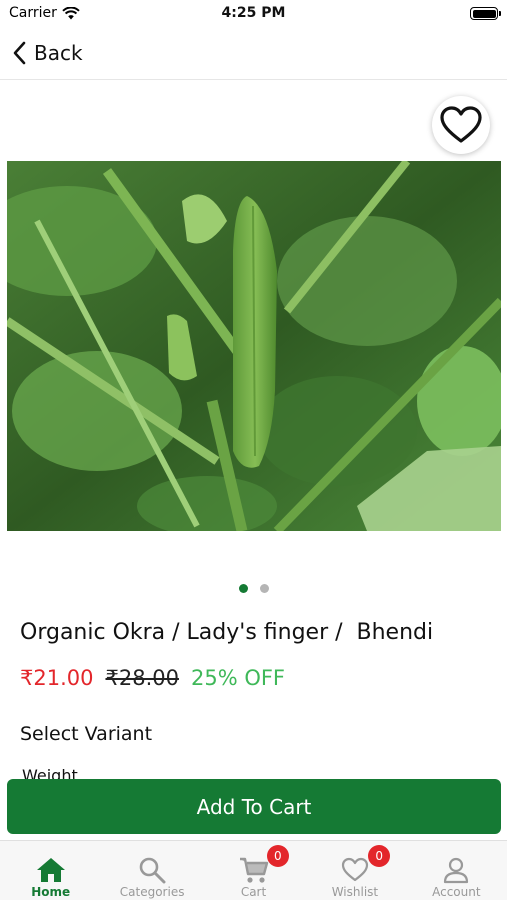  I want to click on status-bar: Carrier 4:25 PM, so click(253, 14).